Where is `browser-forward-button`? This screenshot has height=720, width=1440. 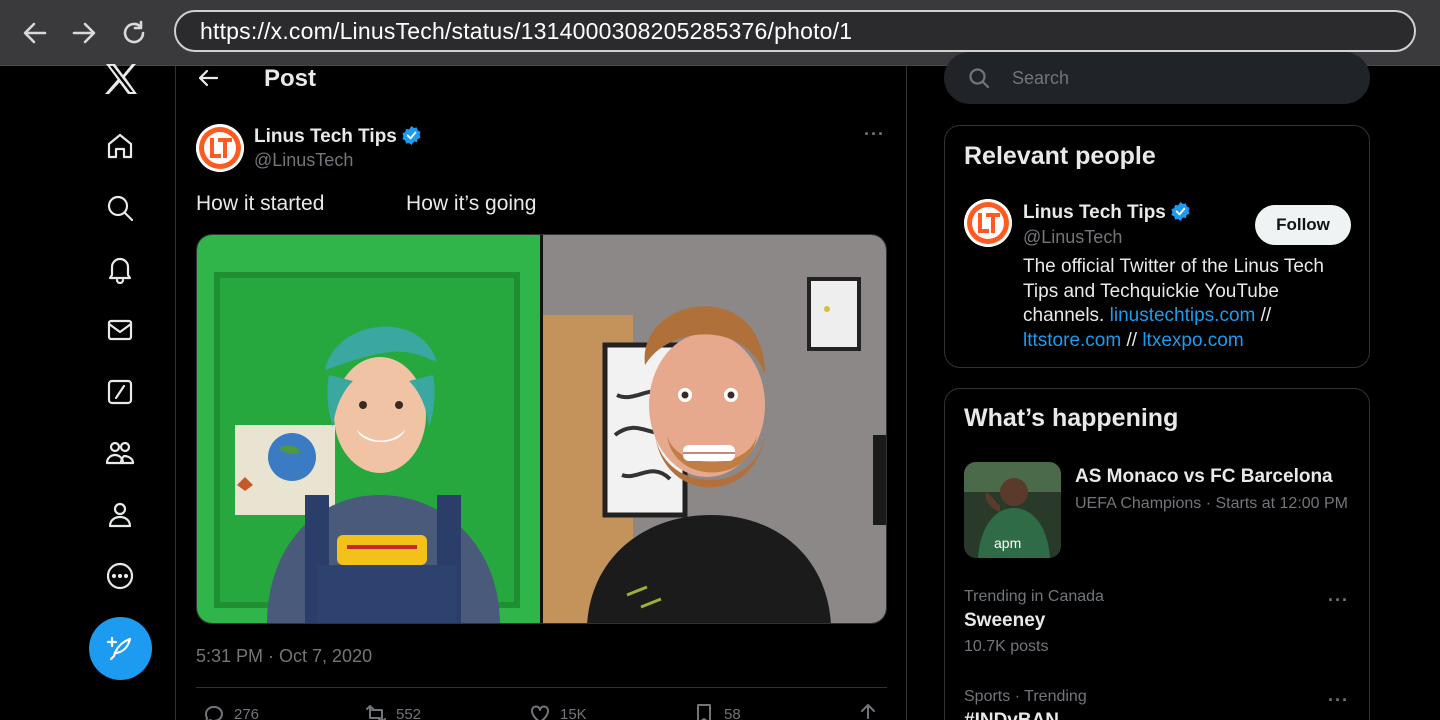
browser-forward-button is located at coordinates (84, 33).